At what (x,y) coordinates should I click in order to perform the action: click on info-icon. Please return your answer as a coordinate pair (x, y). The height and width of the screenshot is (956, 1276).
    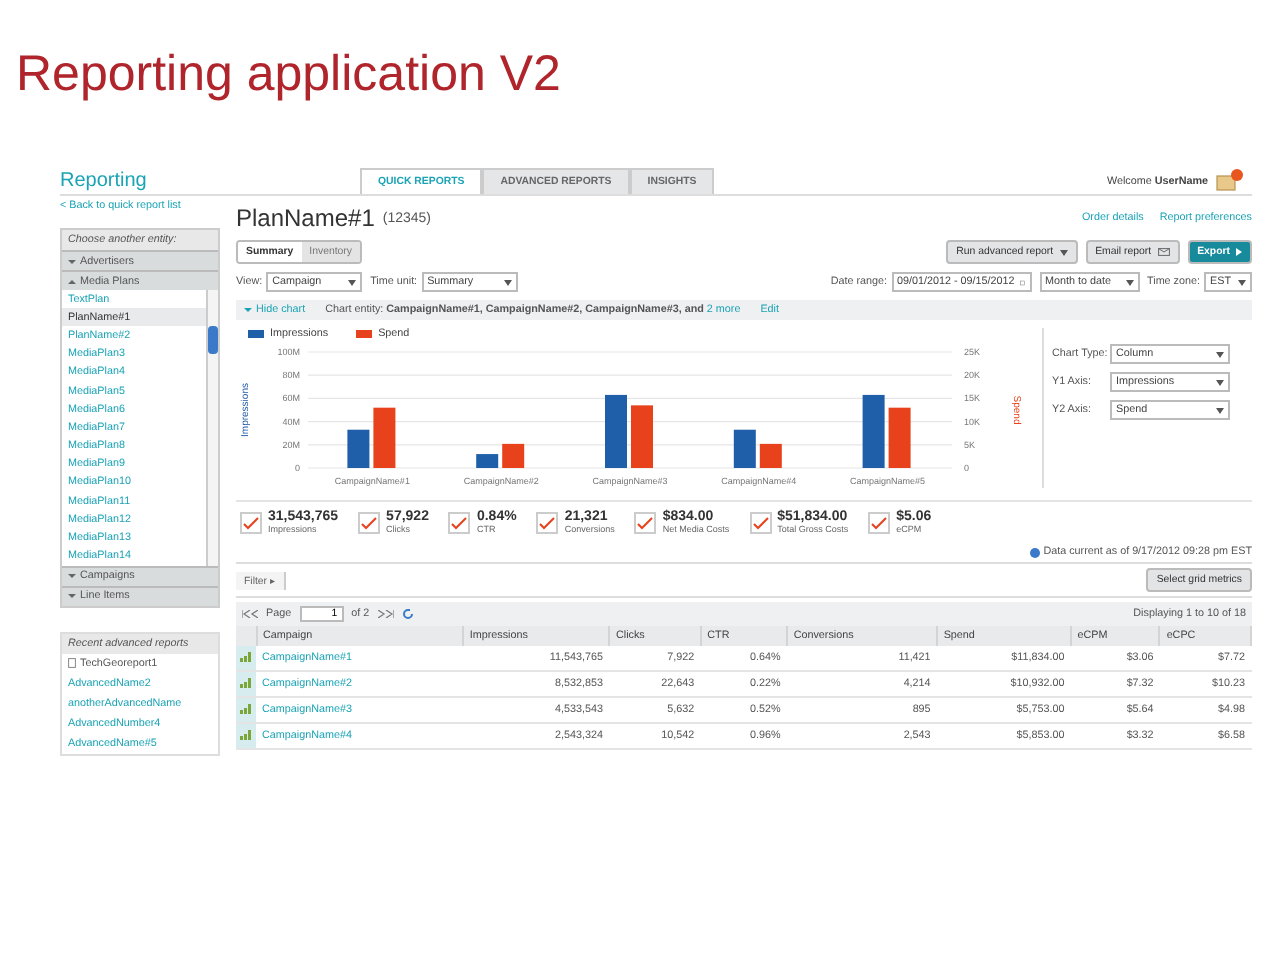
    Looking at the image, I should click on (1034, 552).